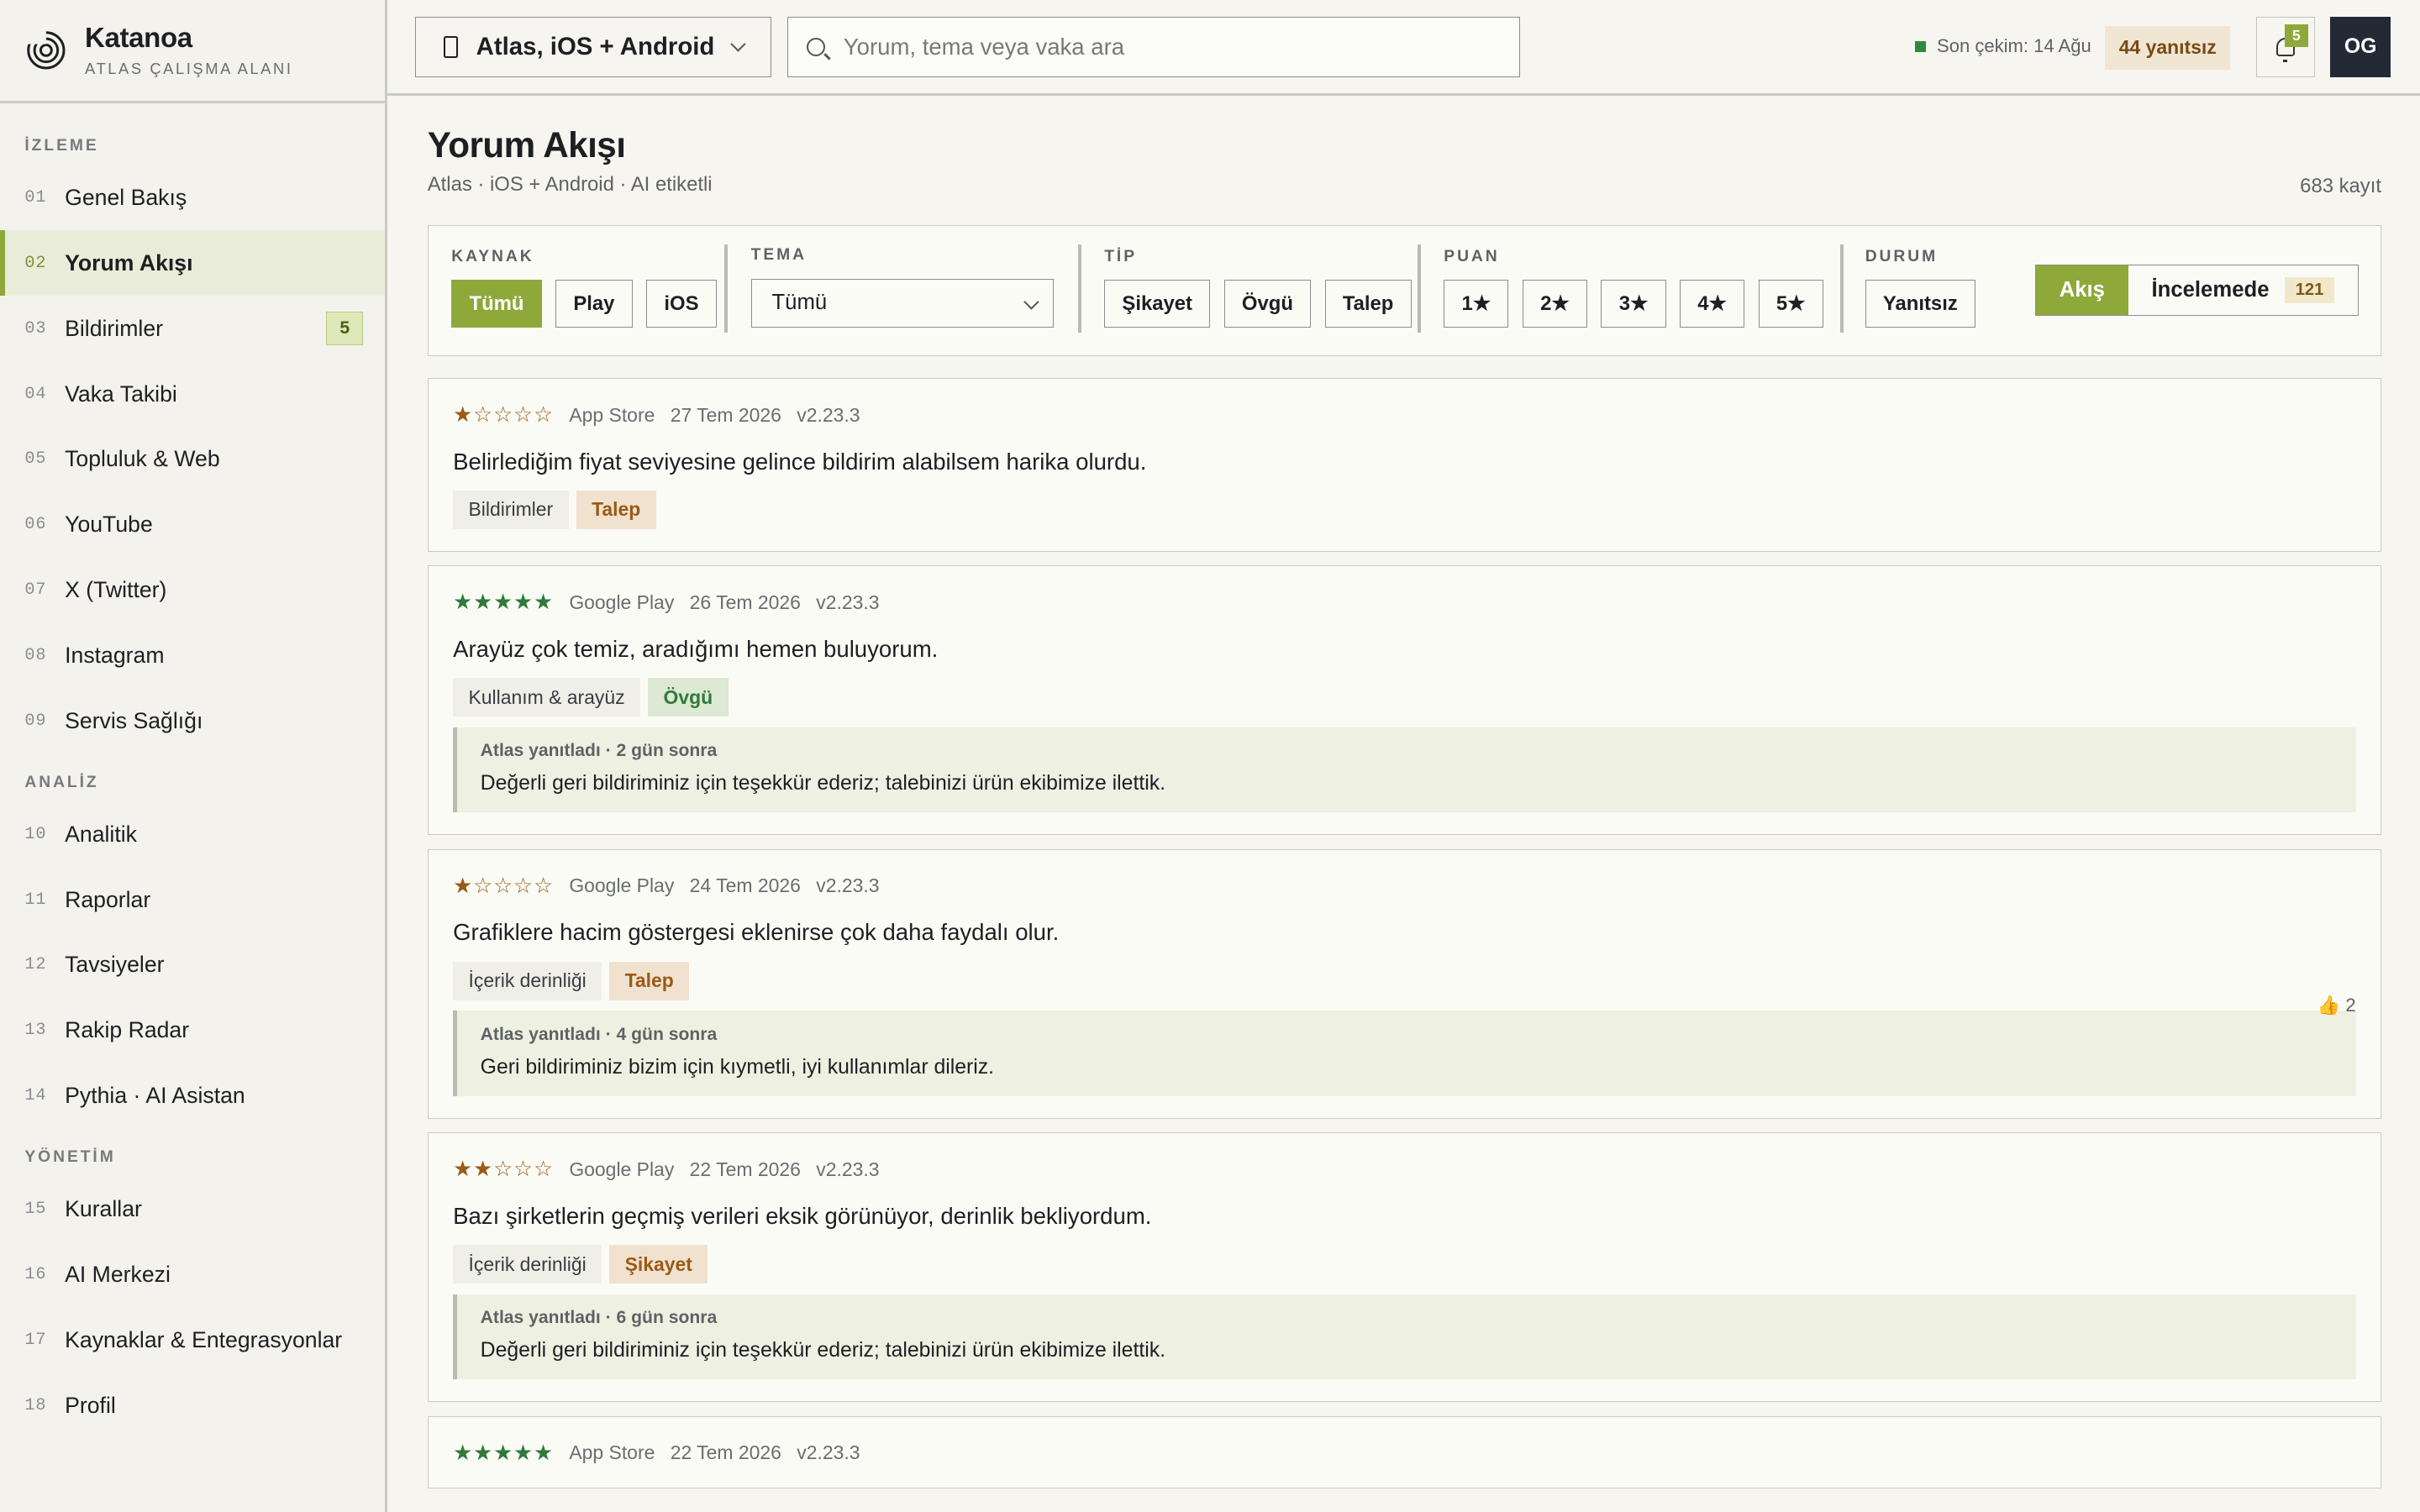 The image size is (2420, 1512). What do you see at coordinates (192, 834) in the screenshot?
I see `sidebar-item-analitik: 10 Analitik` at bounding box center [192, 834].